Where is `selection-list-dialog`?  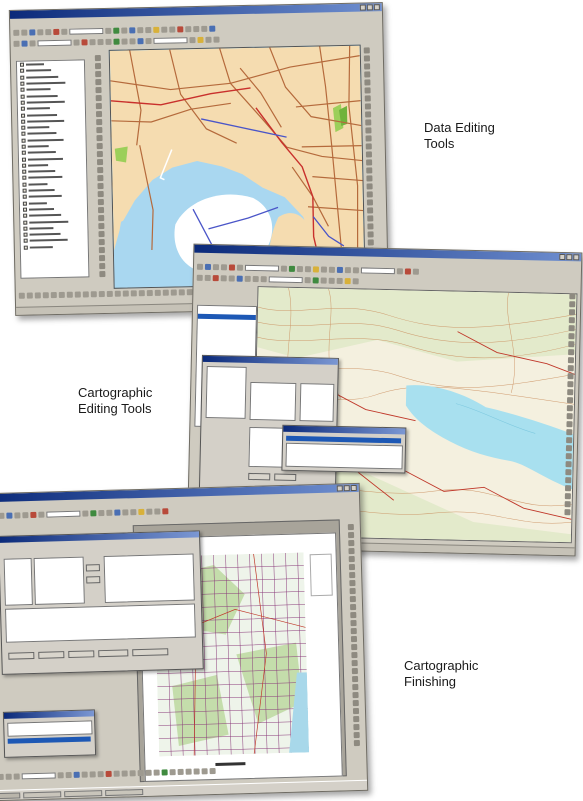
selection-list-dialog is located at coordinates (344, 449).